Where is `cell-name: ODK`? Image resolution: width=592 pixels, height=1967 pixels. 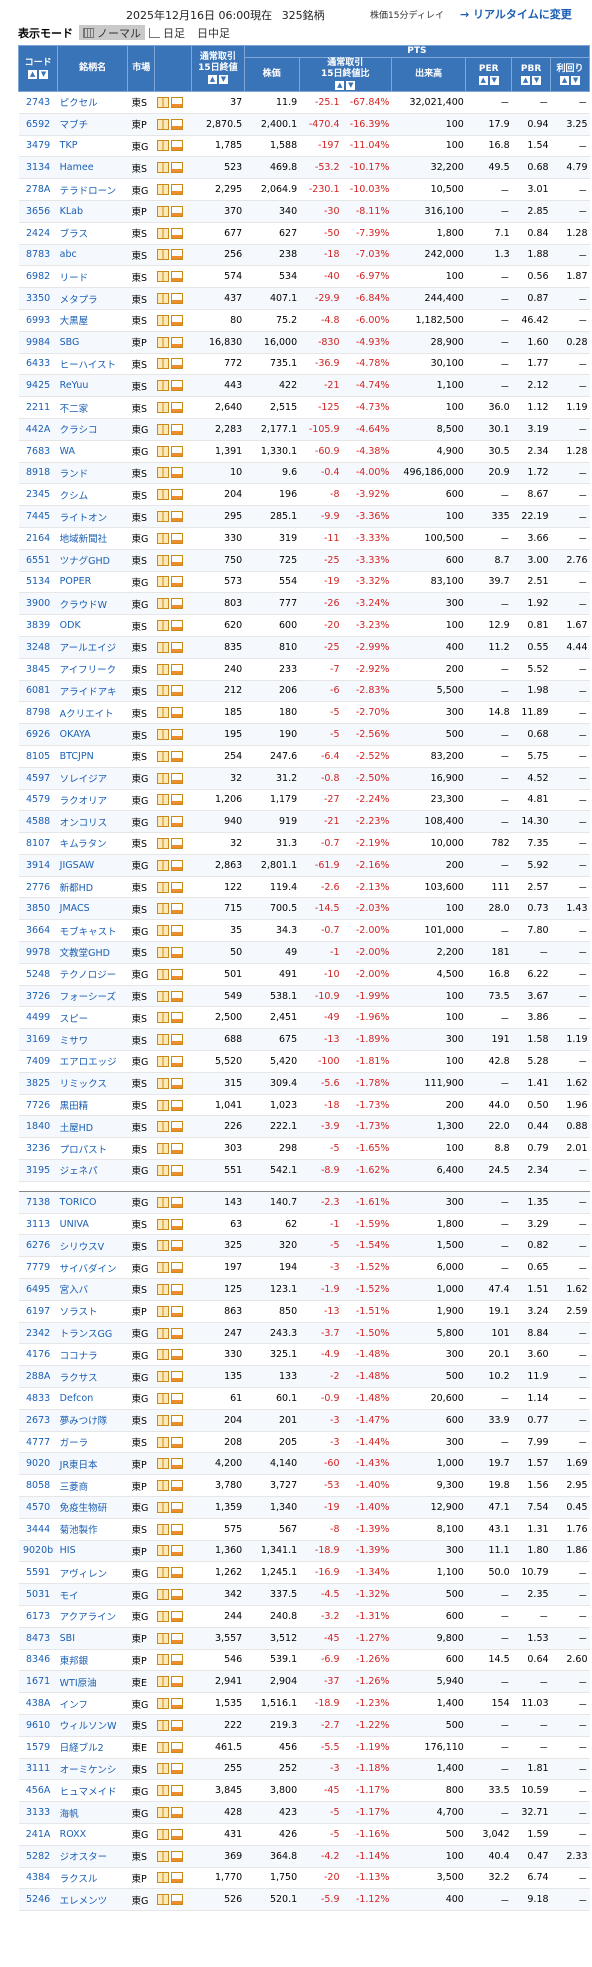
cell-name: ODK is located at coordinates (92, 625).